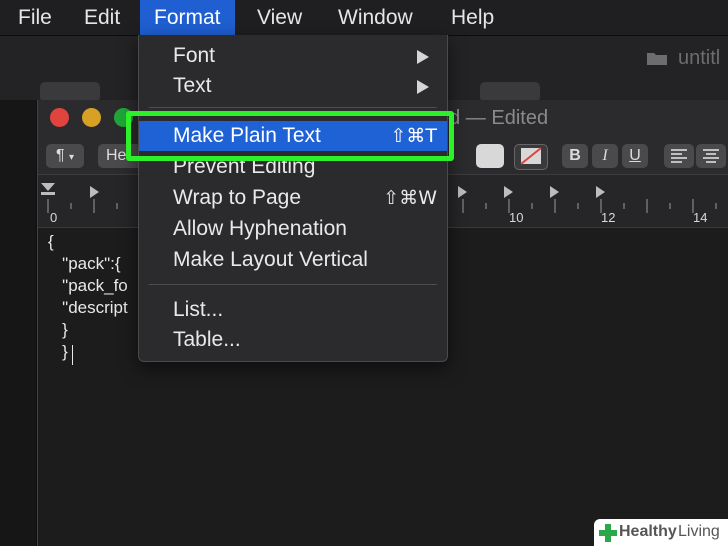 The height and width of the screenshot is (546, 728). I want to click on align-center-icon, so click(711, 156).